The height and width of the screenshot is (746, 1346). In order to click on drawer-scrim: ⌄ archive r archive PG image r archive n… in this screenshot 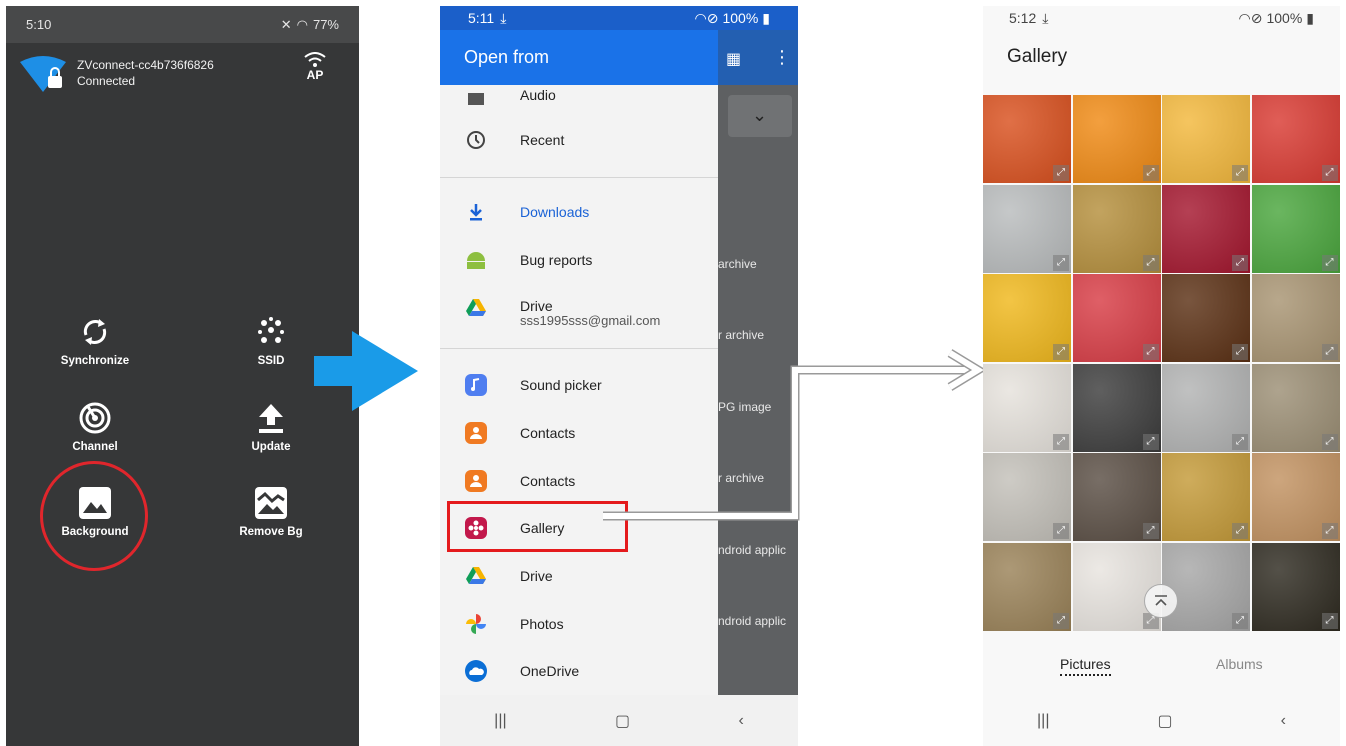, I will do `click(758, 390)`.